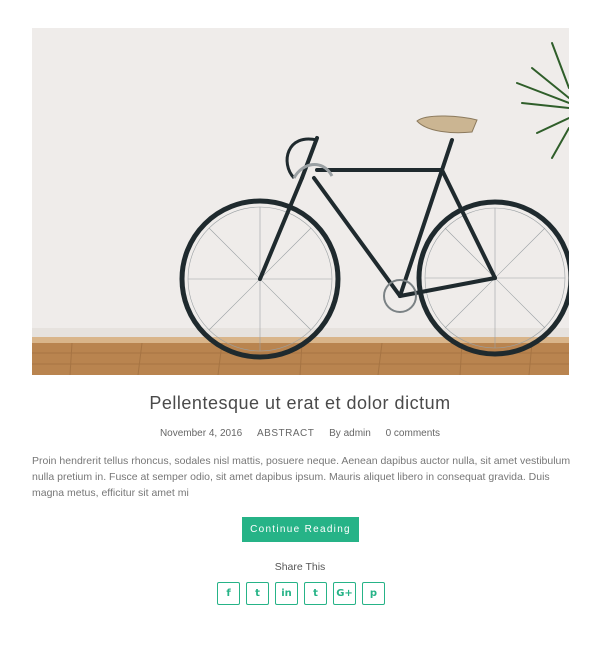 The image size is (600, 646). Describe the element at coordinates (300, 403) in the screenshot. I see `post-title: Pellentesque ut erat et dolor dictum` at that location.